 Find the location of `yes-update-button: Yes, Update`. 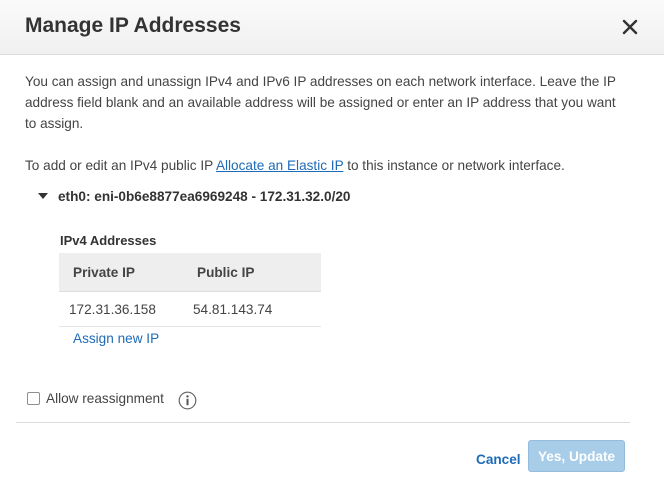

yes-update-button: Yes, Update is located at coordinates (576, 456).